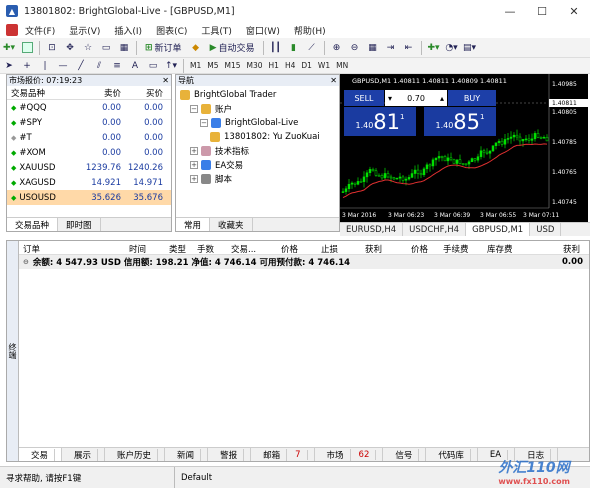  What do you see at coordinates (216, 30) in the screenshot?
I see `menu-tools: 工具(T)` at bounding box center [216, 30].